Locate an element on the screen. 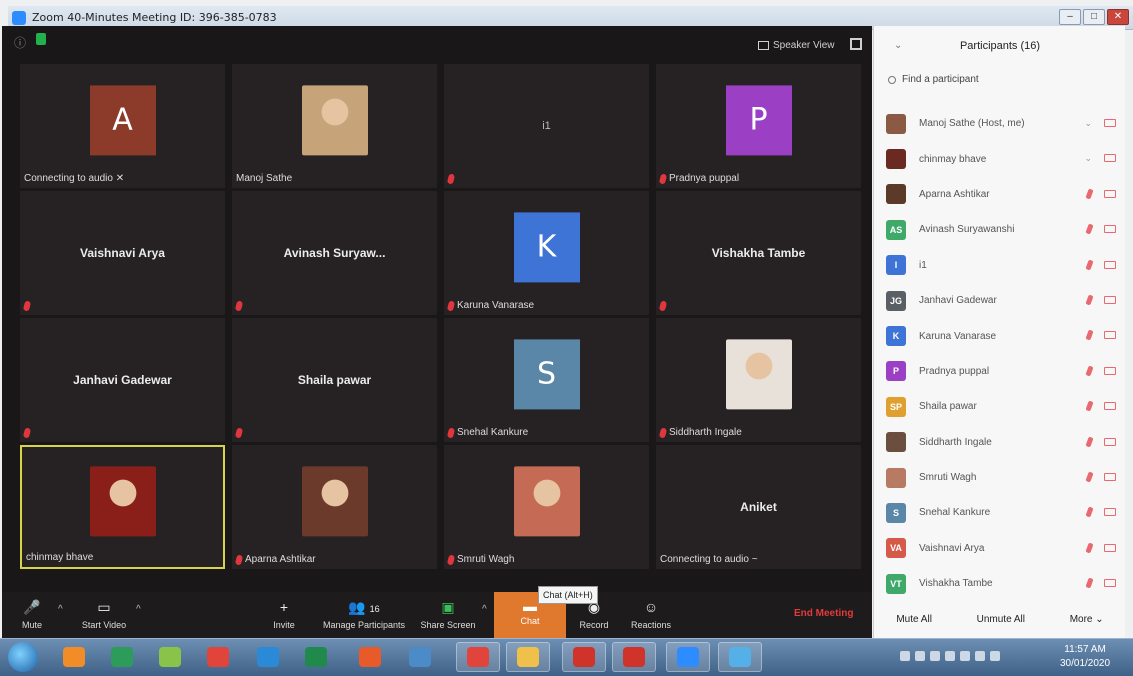 This screenshot has width=1133, height=676. taskbar-app-photos is located at coordinates (420, 657).